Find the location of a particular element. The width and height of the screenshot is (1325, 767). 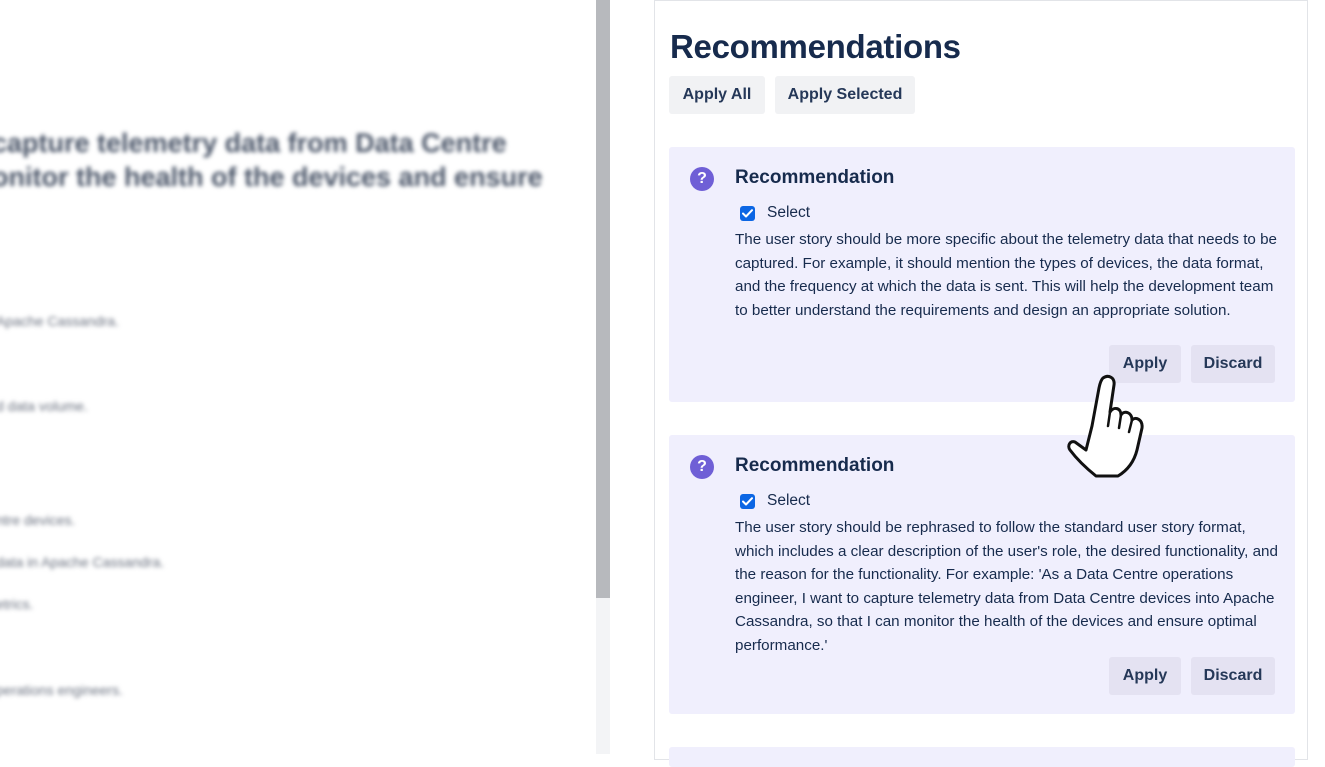

scrollbar-thumb is located at coordinates (603, 299).